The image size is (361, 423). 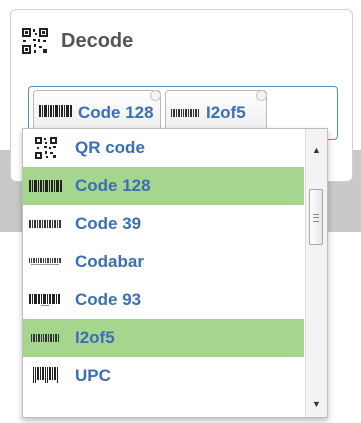 I want to click on panel-title: Decode, so click(x=97, y=40).